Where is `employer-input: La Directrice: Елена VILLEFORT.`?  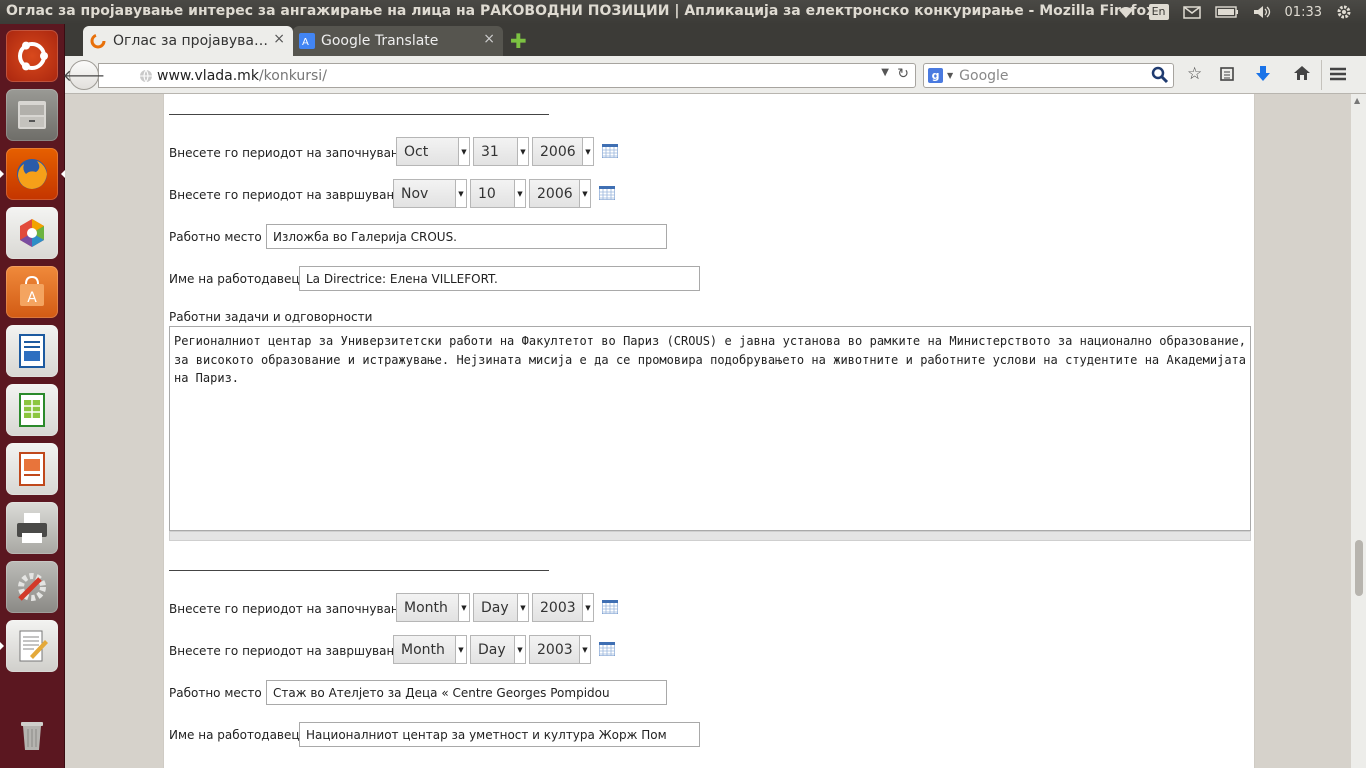
employer-input: La Directrice: Елена VILLEFORT. is located at coordinates (499, 278).